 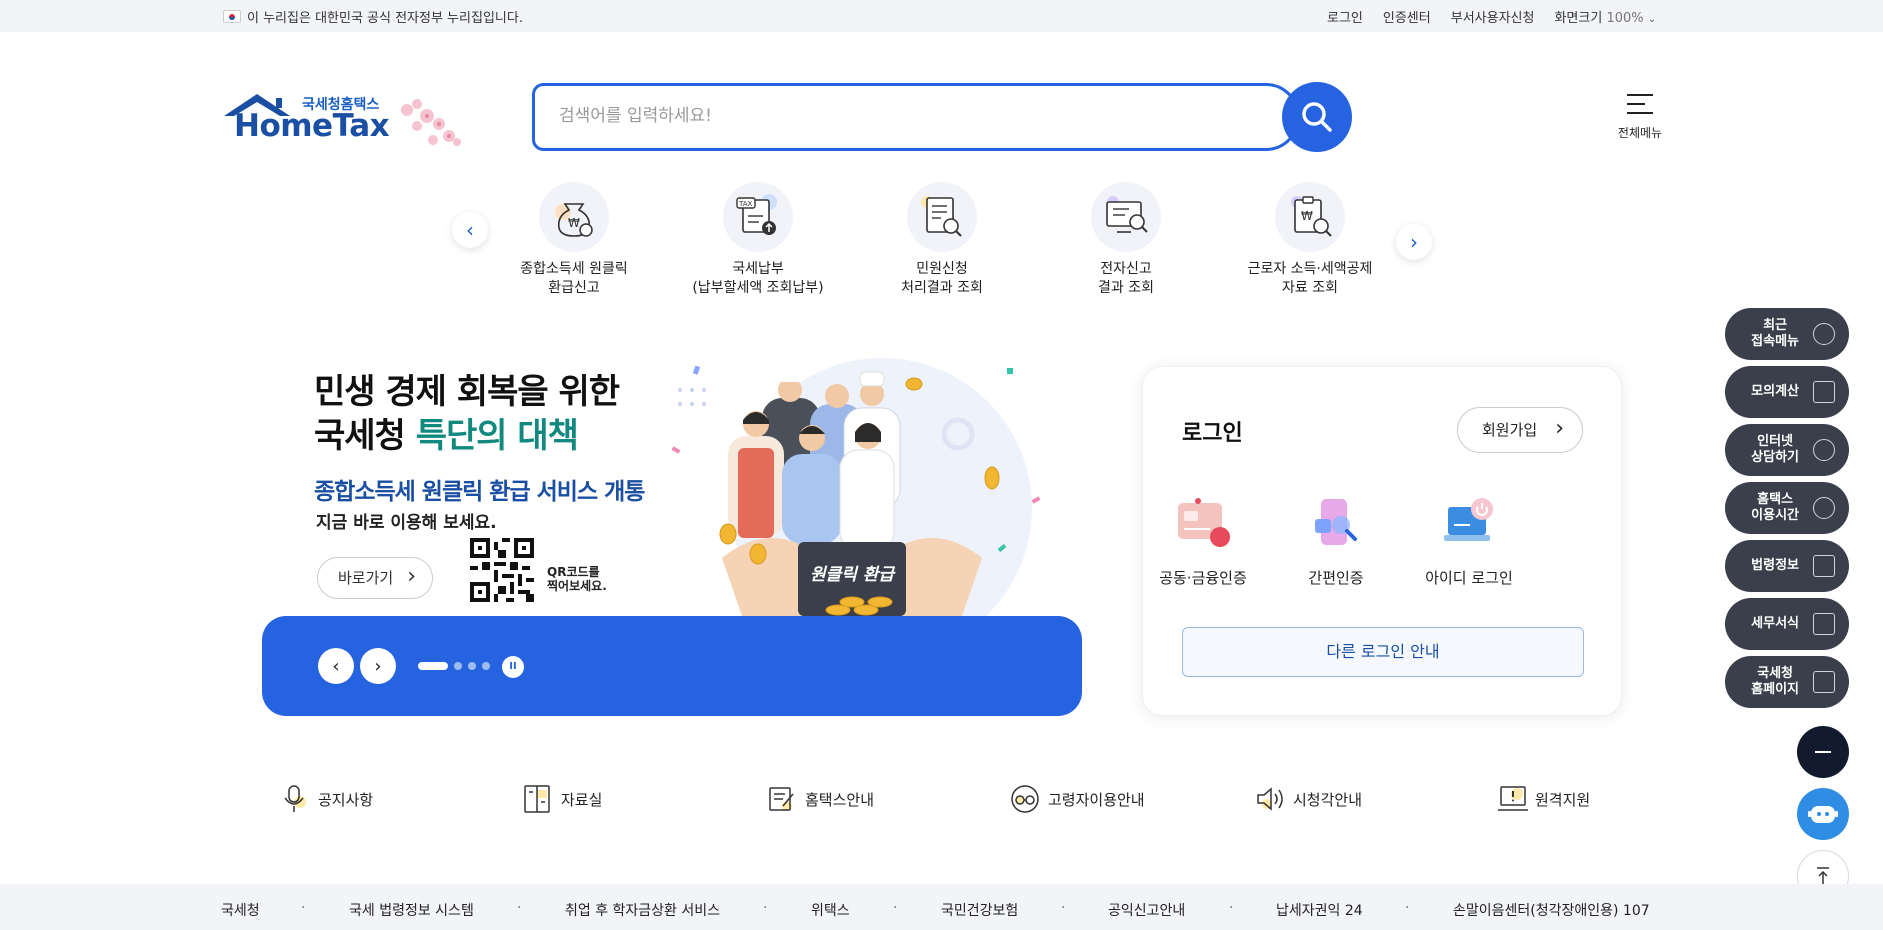 What do you see at coordinates (1563, 799) in the screenshot?
I see `service-label: 원격지원` at bounding box center [1563, 799].